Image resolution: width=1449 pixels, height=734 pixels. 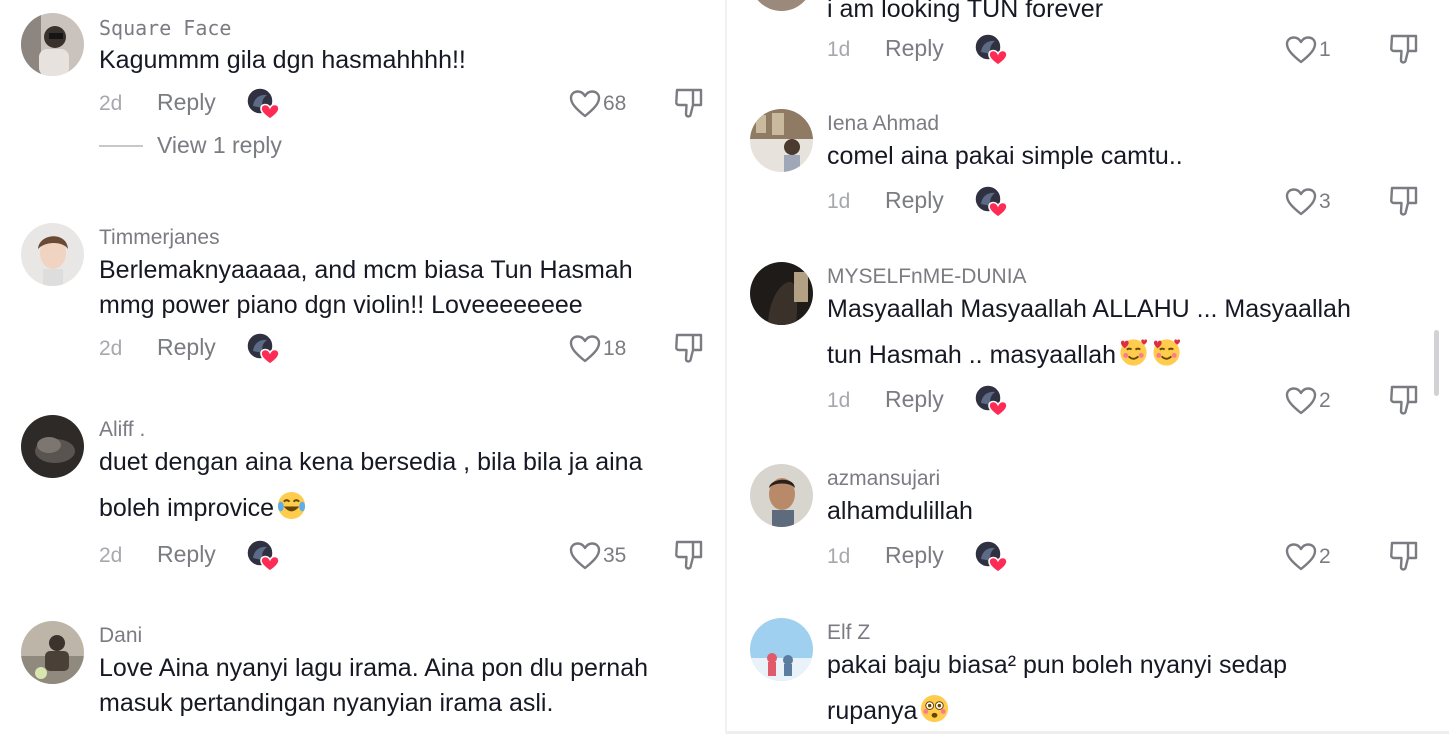 What do you see at coordinates (402, 238) in the screenshot?
I see `comment-username: Timmerjanes` at bounding box center [402, 238].